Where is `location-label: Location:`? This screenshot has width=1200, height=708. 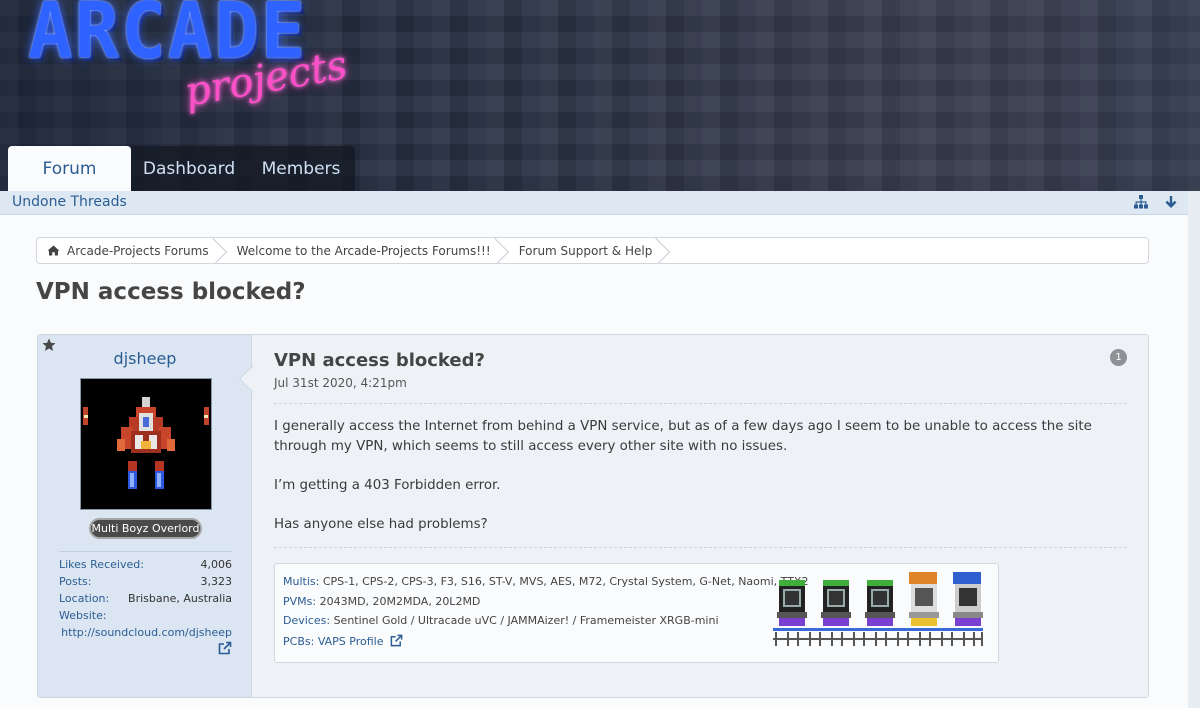 location-label: Location: is located at coordinates (84, 598).